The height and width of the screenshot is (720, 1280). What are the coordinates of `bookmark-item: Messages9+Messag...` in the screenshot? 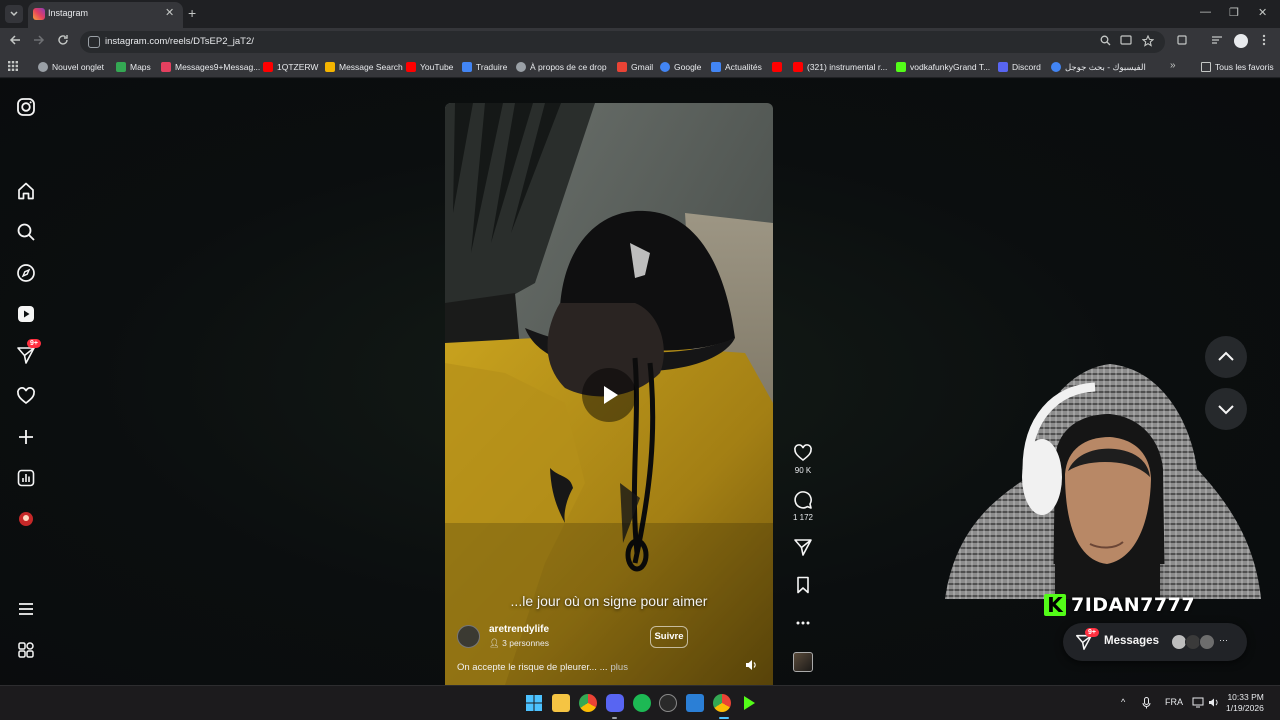 It's located at (210, 67).